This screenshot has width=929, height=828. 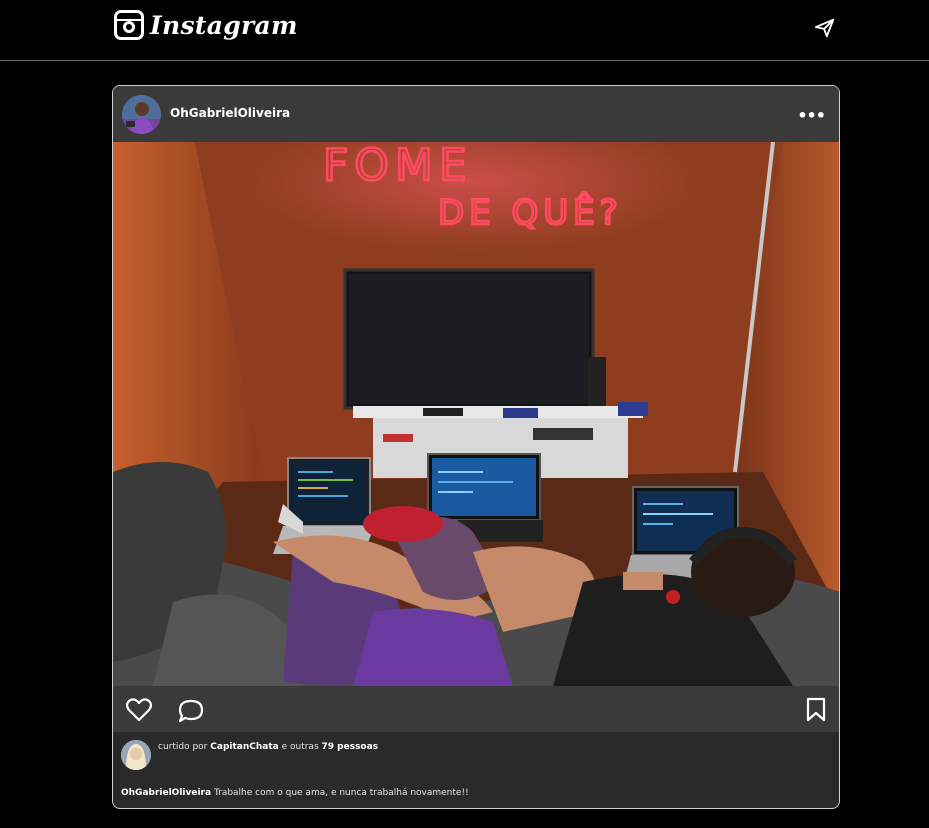 What do you see at coordinates (398, 166) in the screenshot?
I see `neon-sign-line1: FOME` at bounding box center [398, 166].